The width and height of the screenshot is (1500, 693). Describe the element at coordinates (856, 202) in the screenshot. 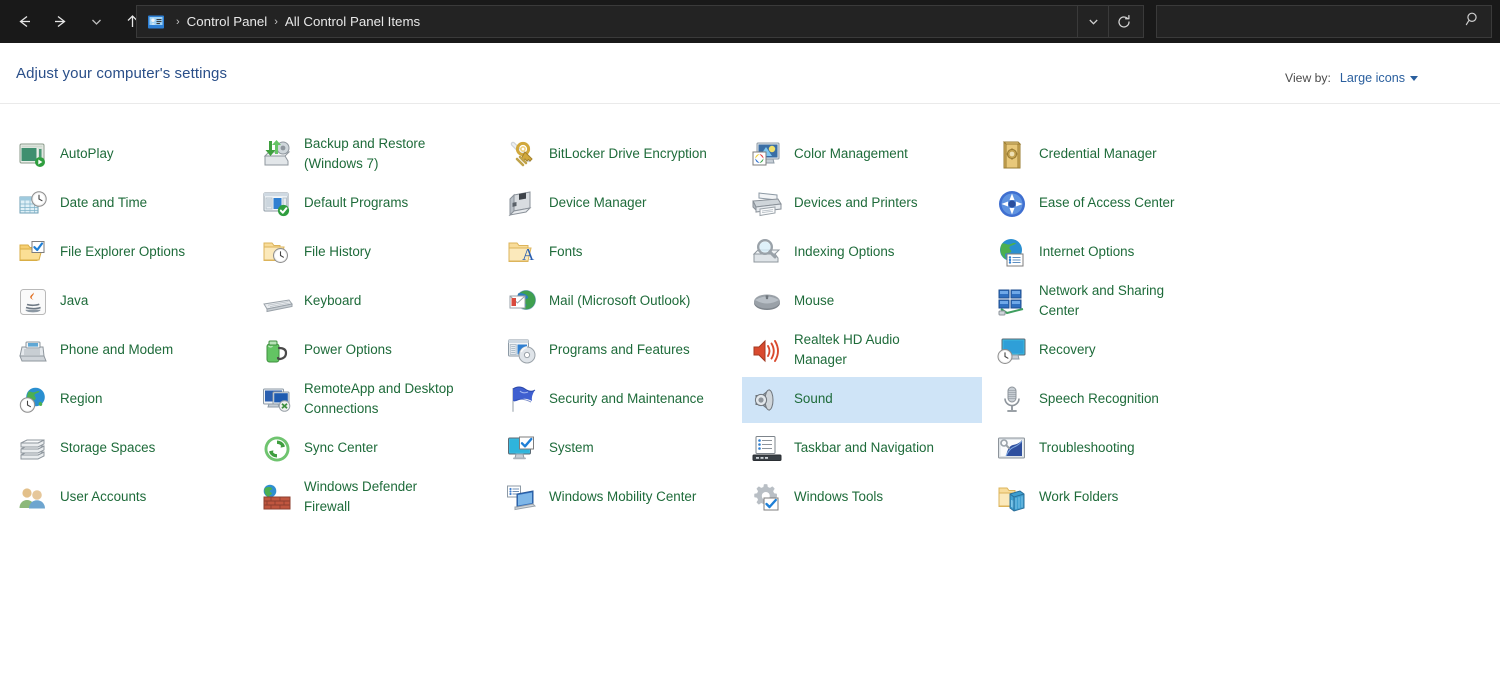

I see `control-panel-item-label: Devices and Printers` at that location.